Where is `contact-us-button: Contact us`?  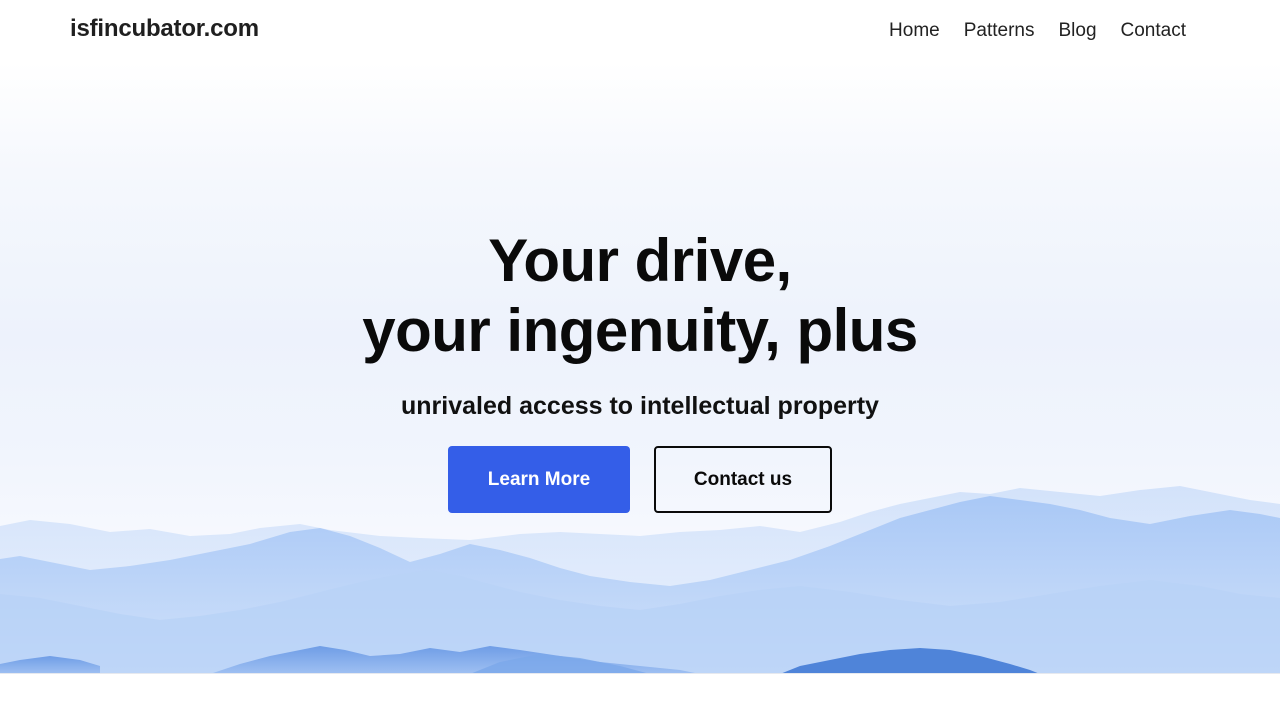
contact-us-button: Contact us is located at coordinates (743, 479).